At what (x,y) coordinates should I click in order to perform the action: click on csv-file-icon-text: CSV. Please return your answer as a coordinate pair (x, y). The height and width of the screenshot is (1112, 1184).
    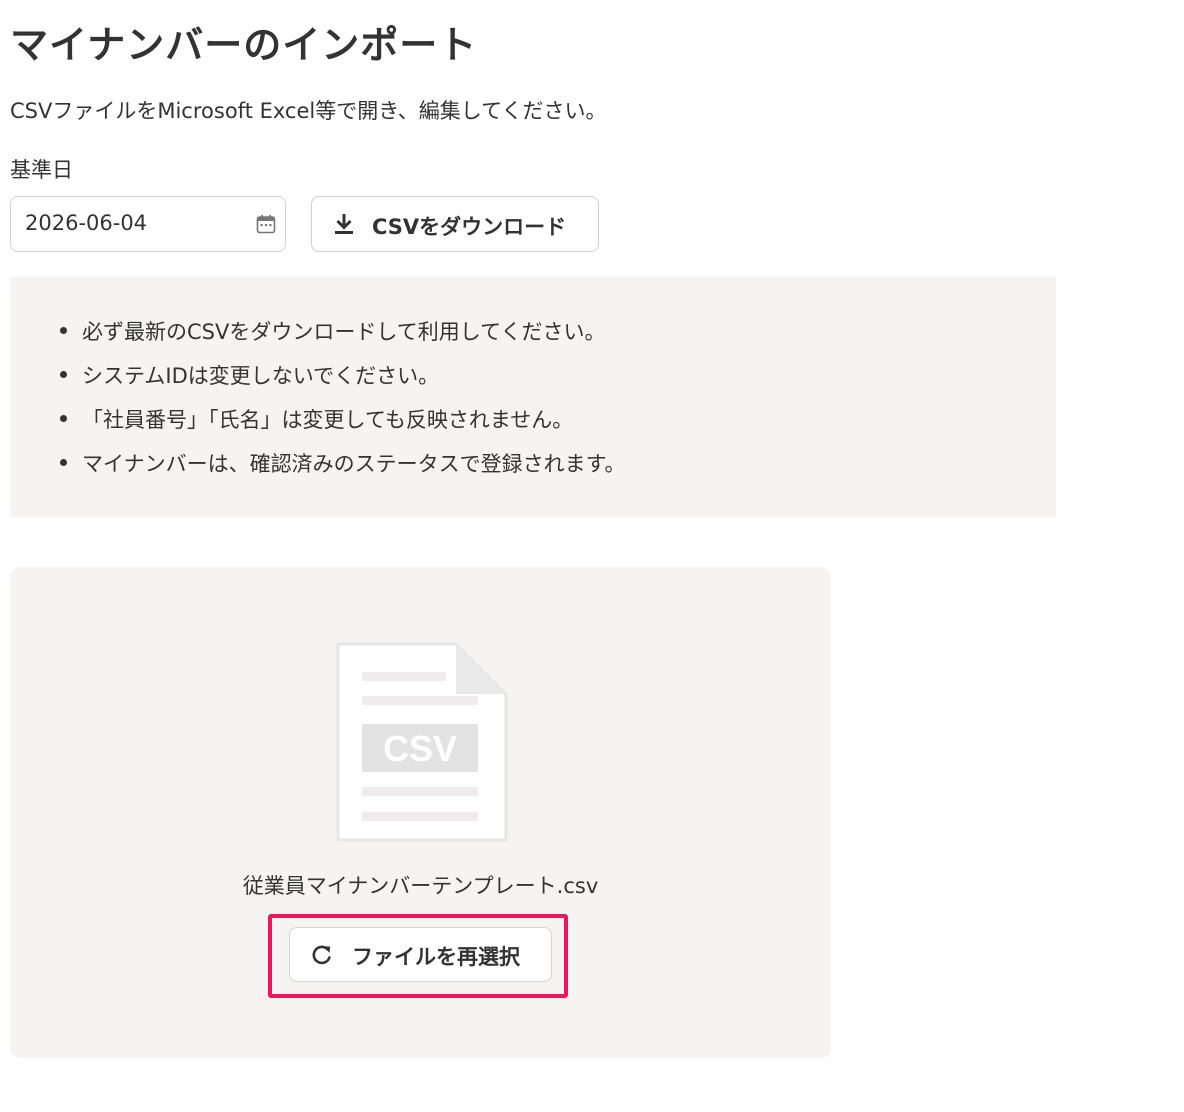
    Looking at the image, I should click on (420, 748).